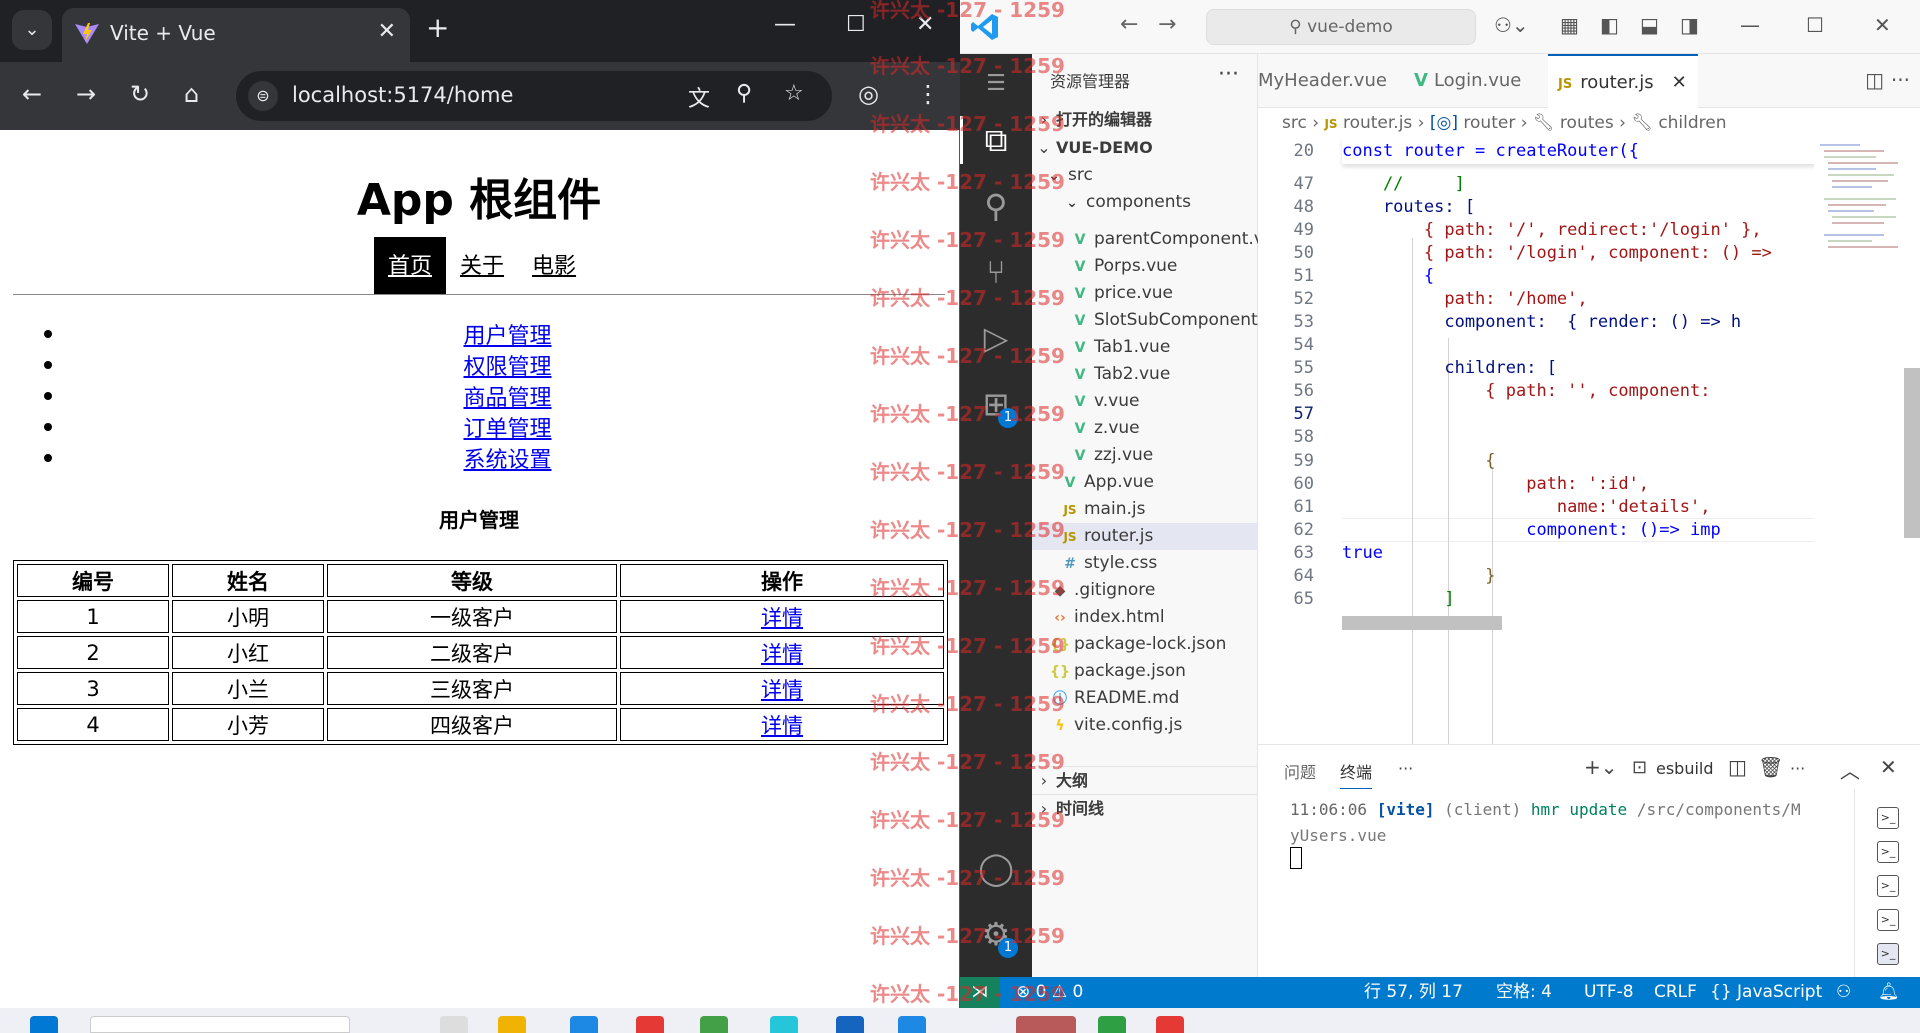  I want to click on new-terminal-icon: +⌄, so click(1601, 767).